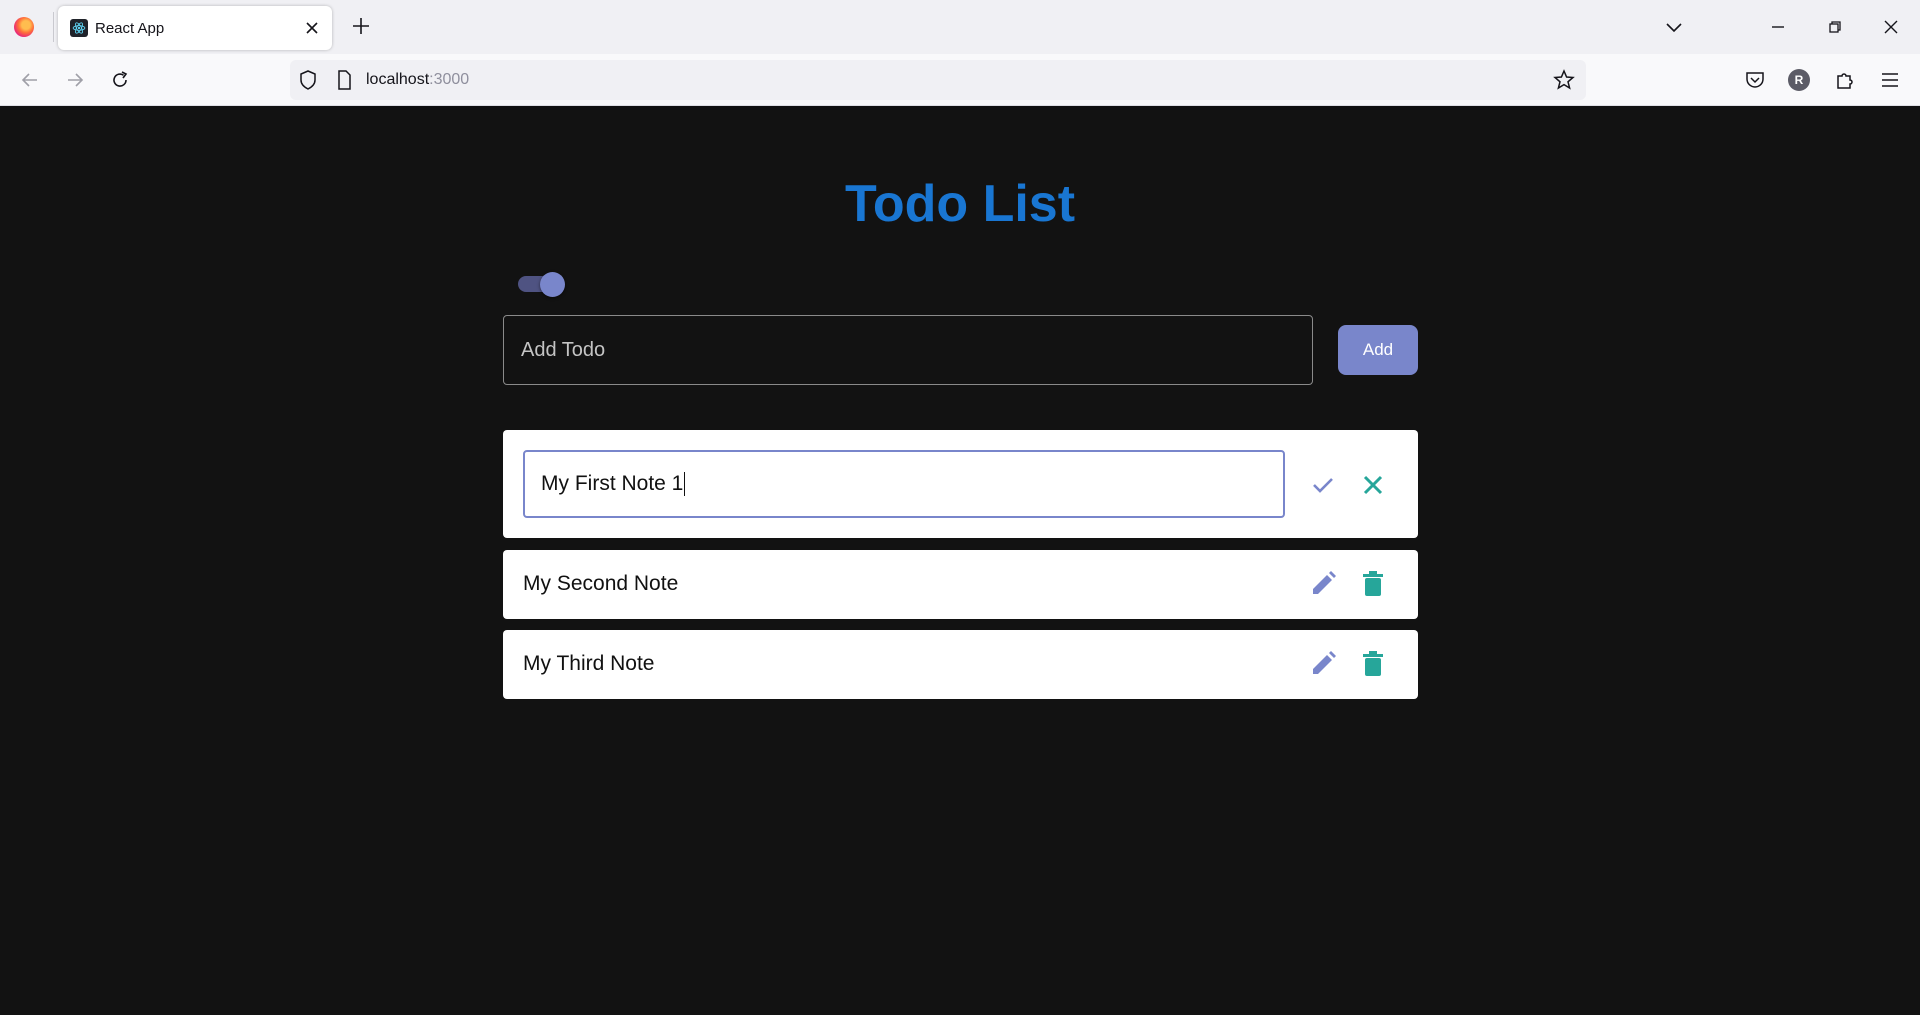  What do you see at coordinates (1799, 80) in the screenshot?
I see `account-avatar: R` at bounding box center [1799, 80].